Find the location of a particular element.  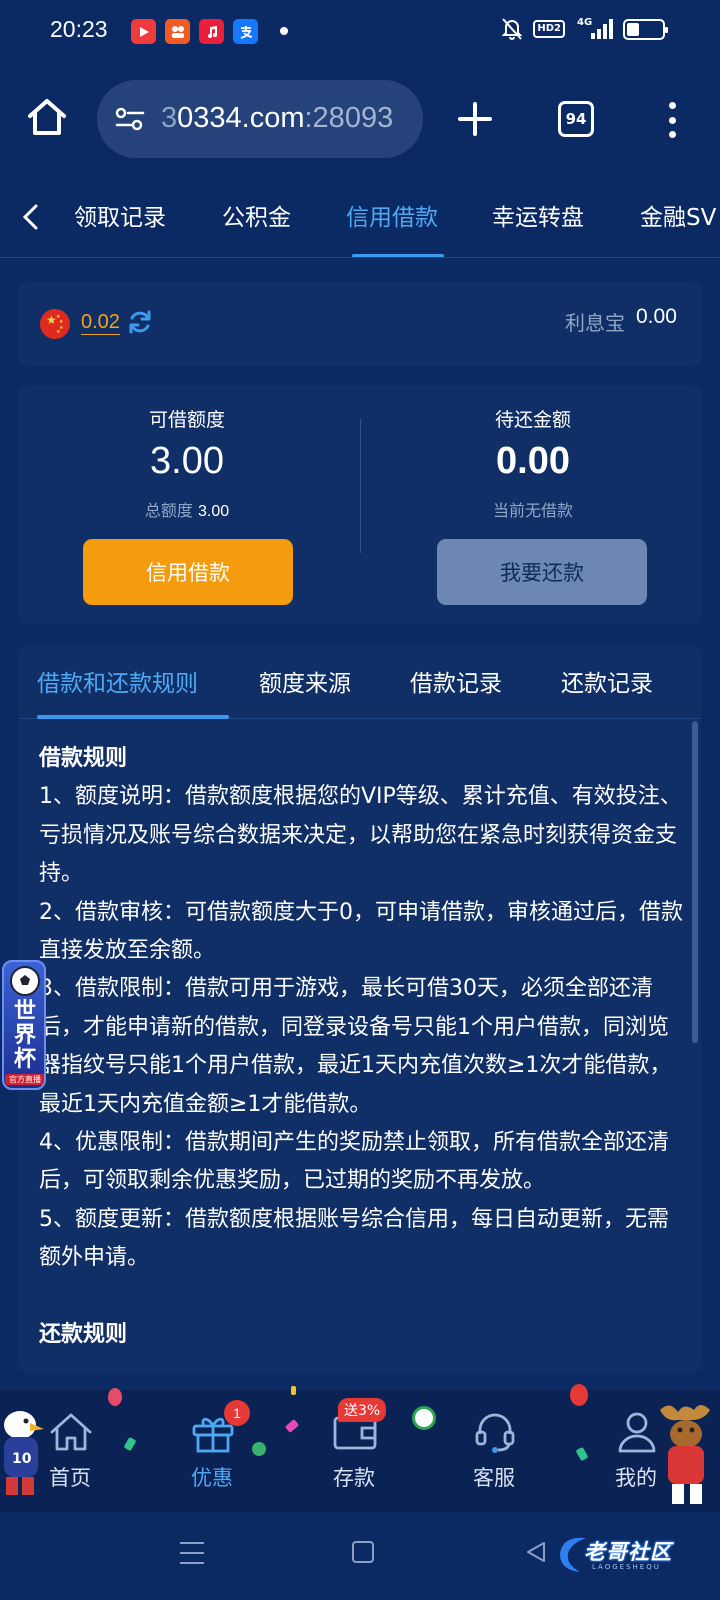

moose-mascot-icon is located at coordinates (685, 1454).